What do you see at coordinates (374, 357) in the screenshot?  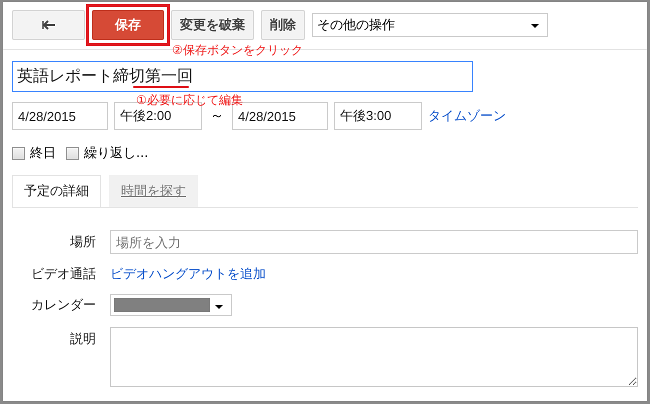 I see `description-field` at bounding box center [374, 357].